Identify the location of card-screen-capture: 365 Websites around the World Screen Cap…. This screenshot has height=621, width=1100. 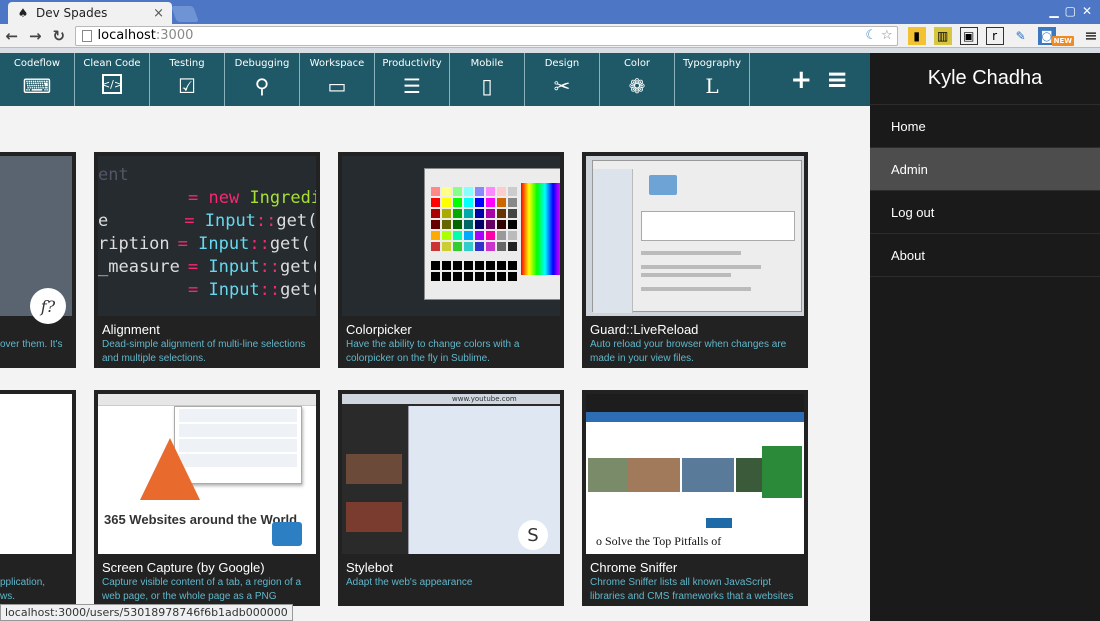
(207, 498).